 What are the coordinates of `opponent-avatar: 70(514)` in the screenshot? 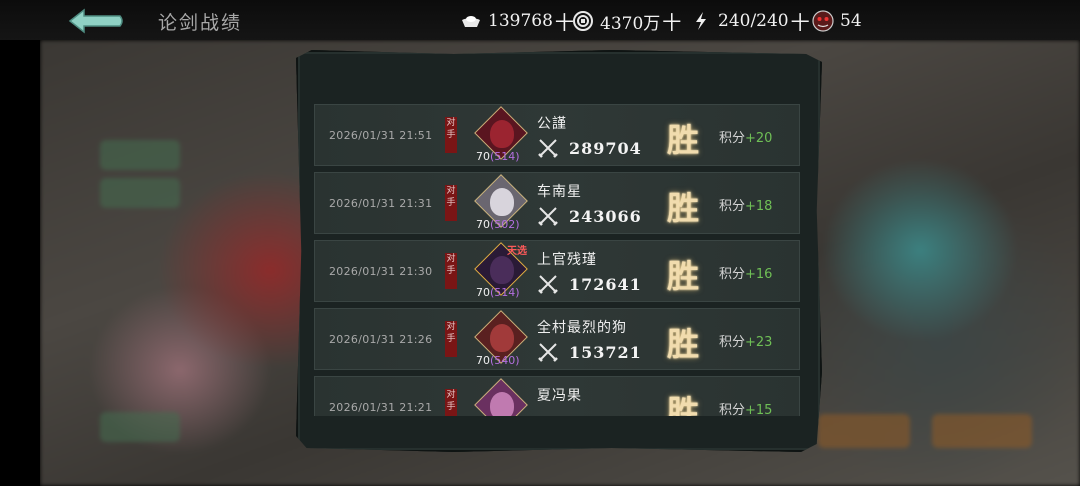 It's located at (501, 135).